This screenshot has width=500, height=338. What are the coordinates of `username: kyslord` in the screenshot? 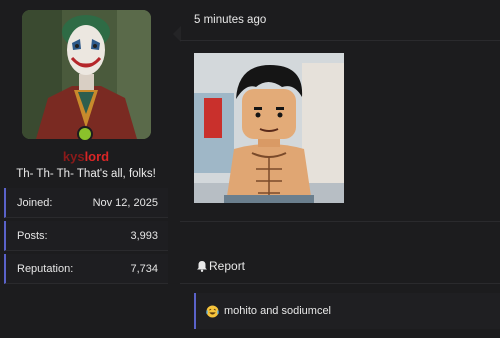 It's located at (86, 156).